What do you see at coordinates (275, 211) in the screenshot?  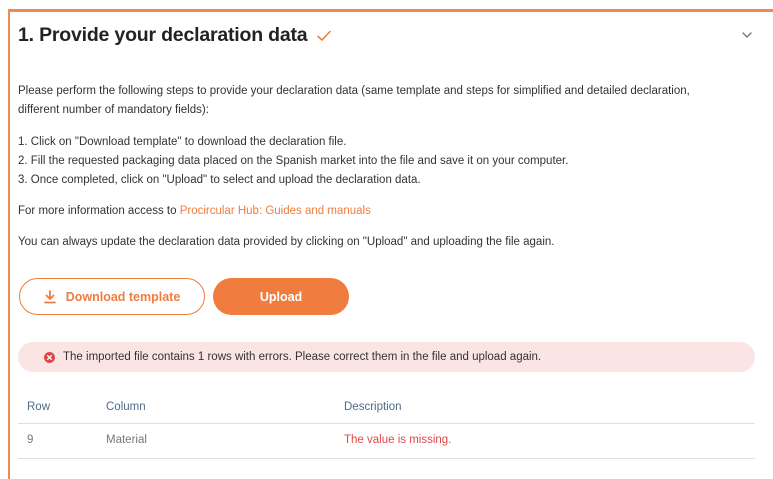 I see `guides-manuals-link: Procircular Hub: Guides and manuals` at bounding box center [275, 211].